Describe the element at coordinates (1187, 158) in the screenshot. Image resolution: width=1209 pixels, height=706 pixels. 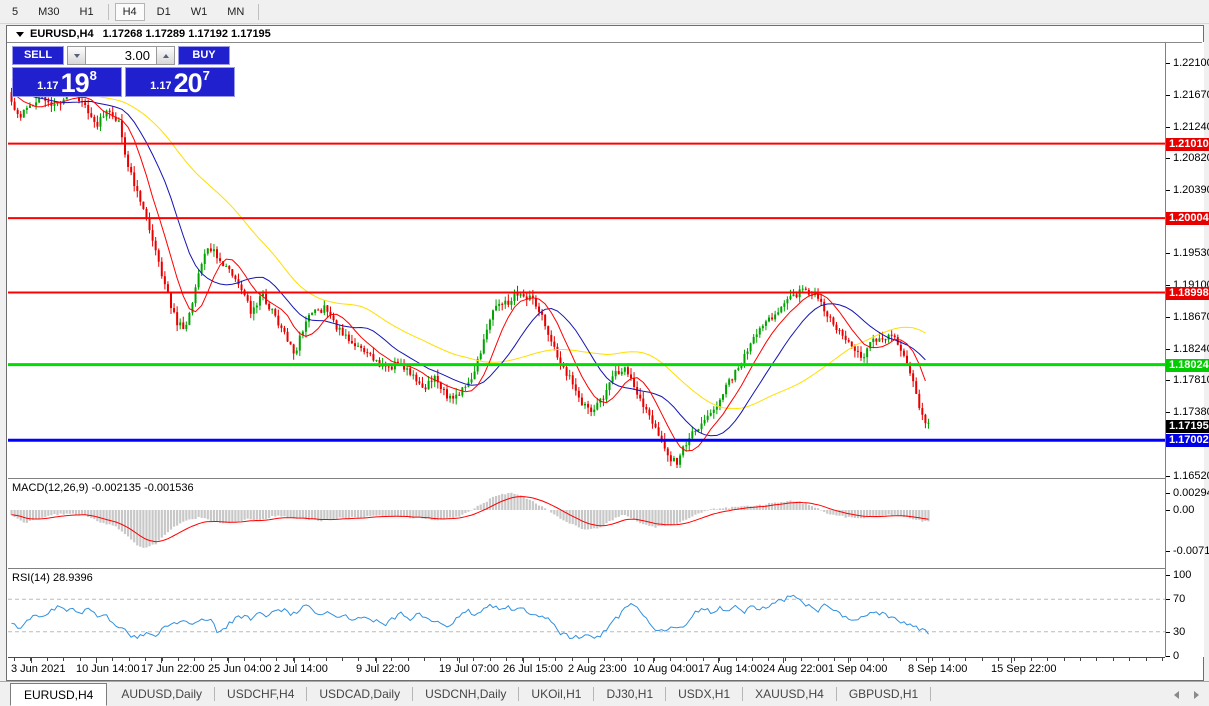
I see `price-tick-label: 1.20820` at that location.